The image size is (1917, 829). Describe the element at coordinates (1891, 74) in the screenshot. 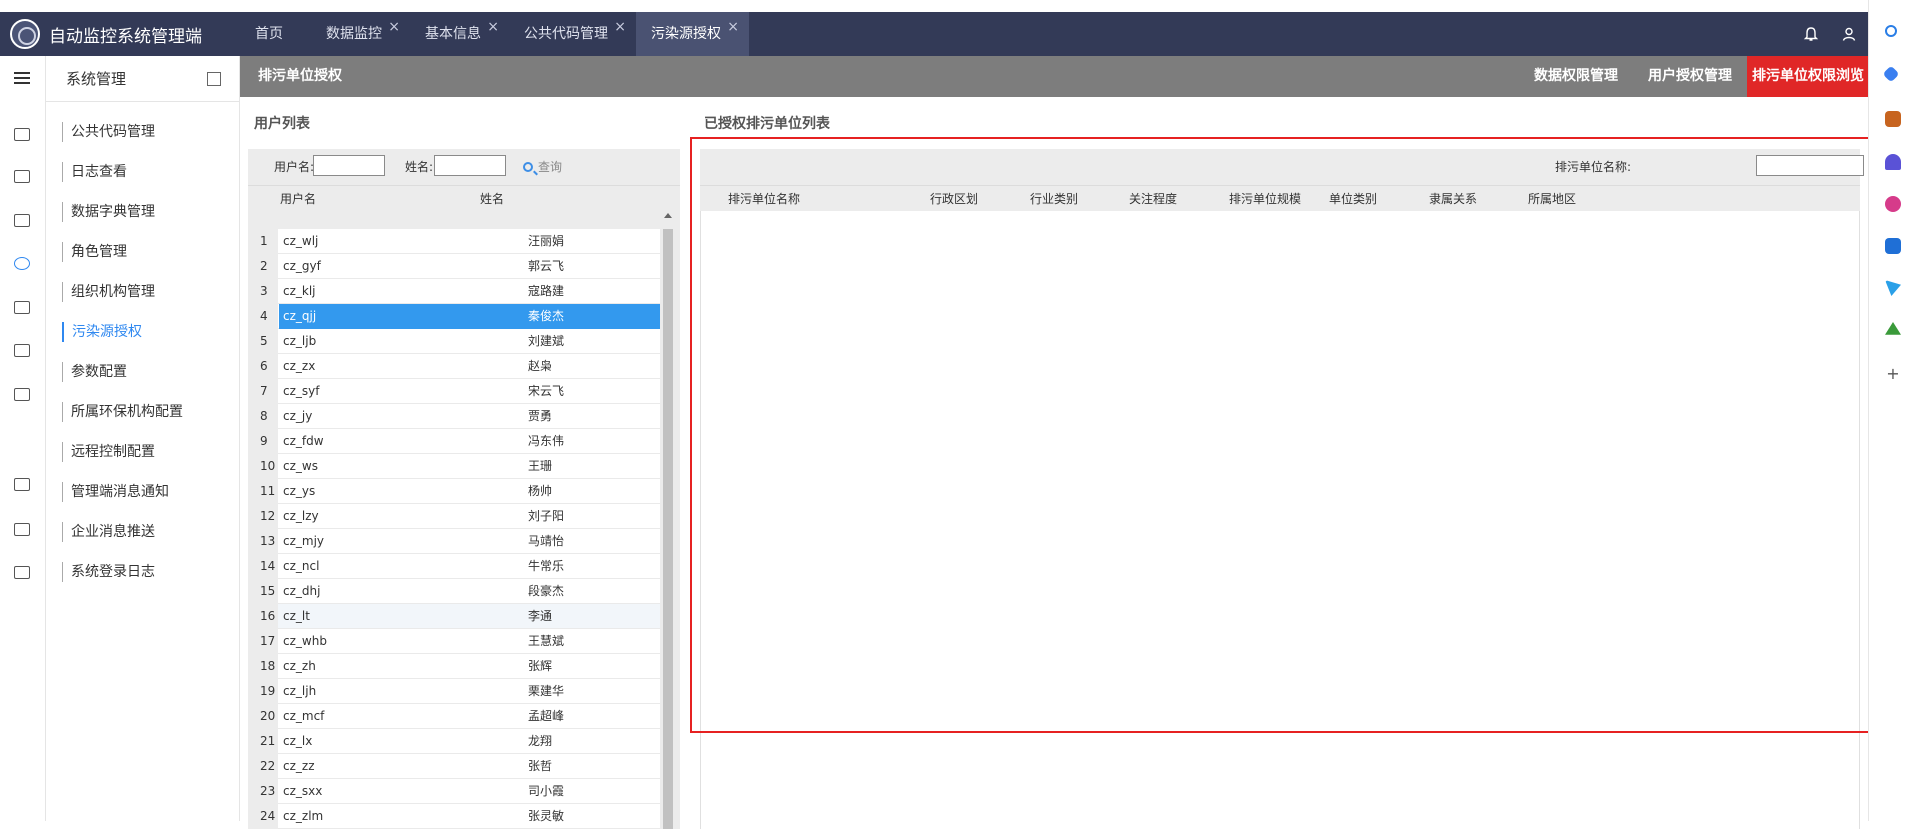

I see `tag-icon` at that location.